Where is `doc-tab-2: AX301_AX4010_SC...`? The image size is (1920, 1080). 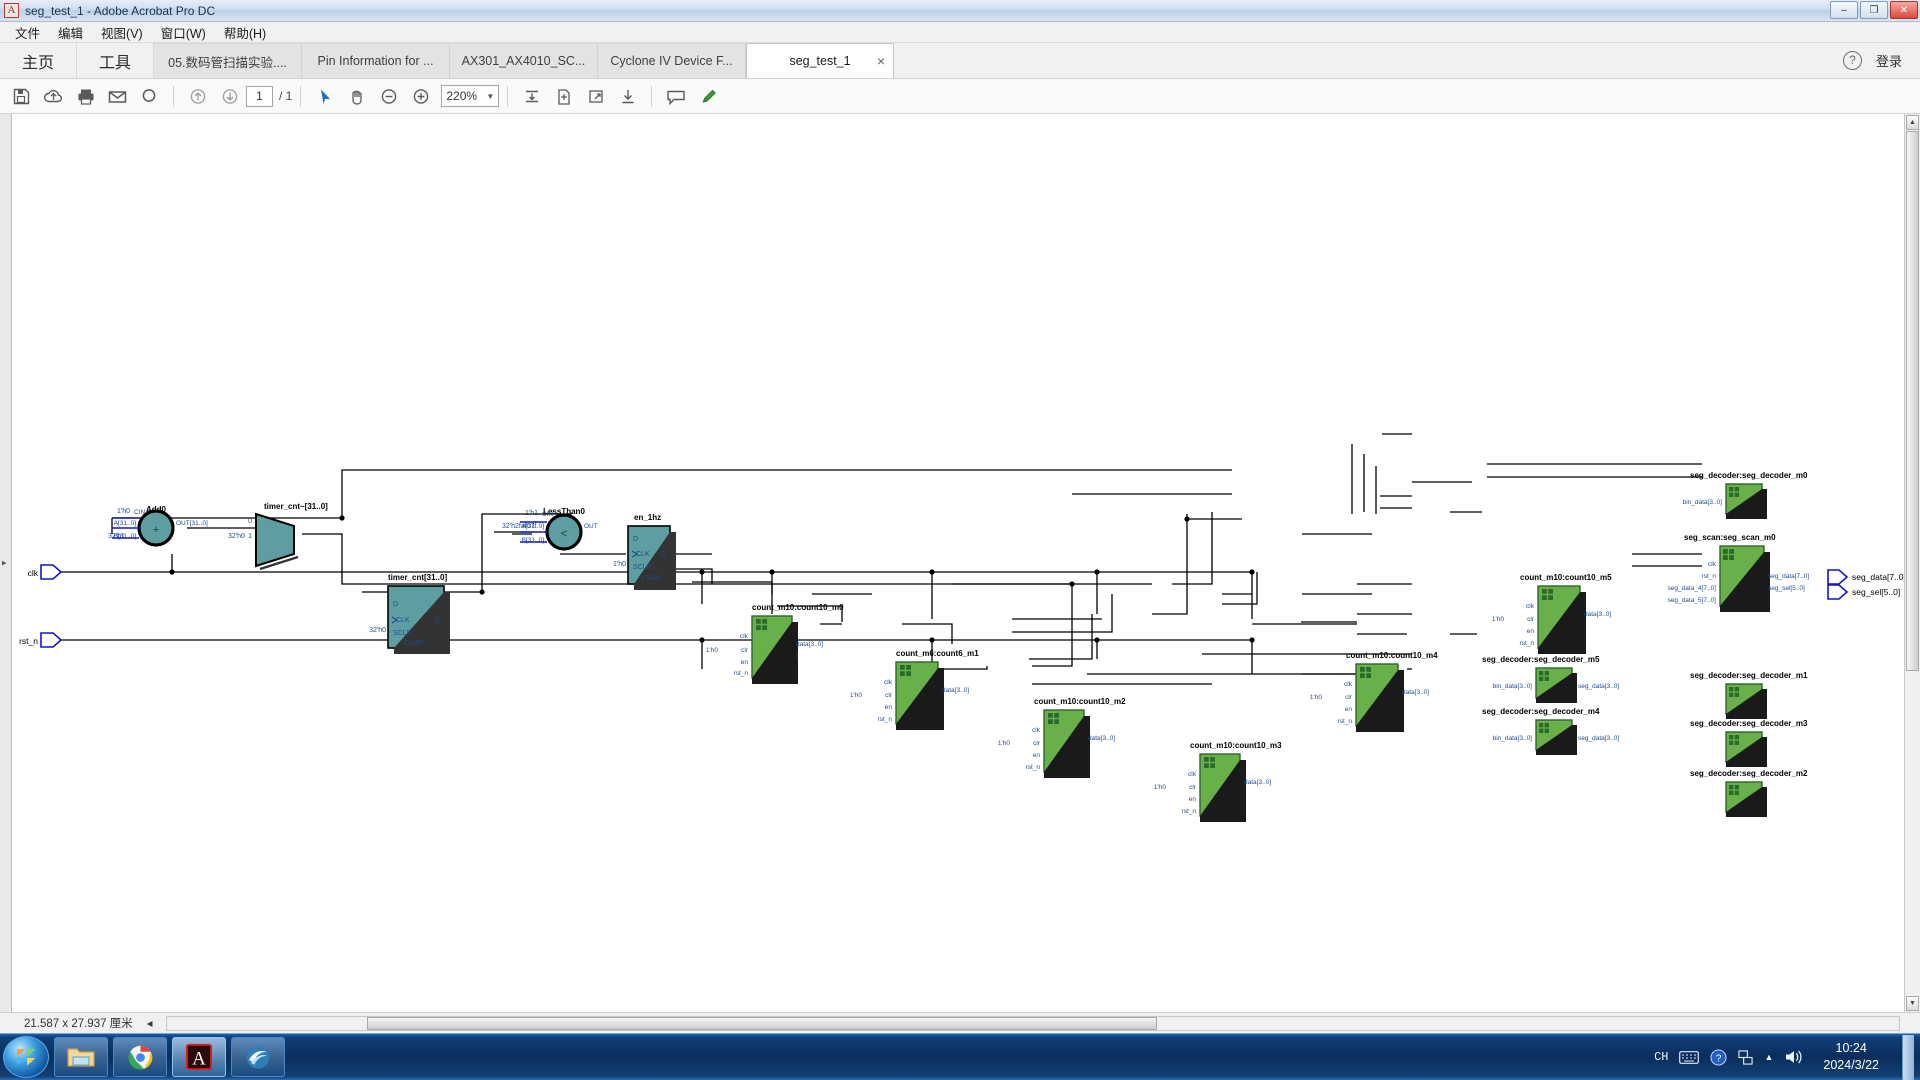 doc-tab-2: AX301_AX4010_SC... is located at coordinates (524, 60).